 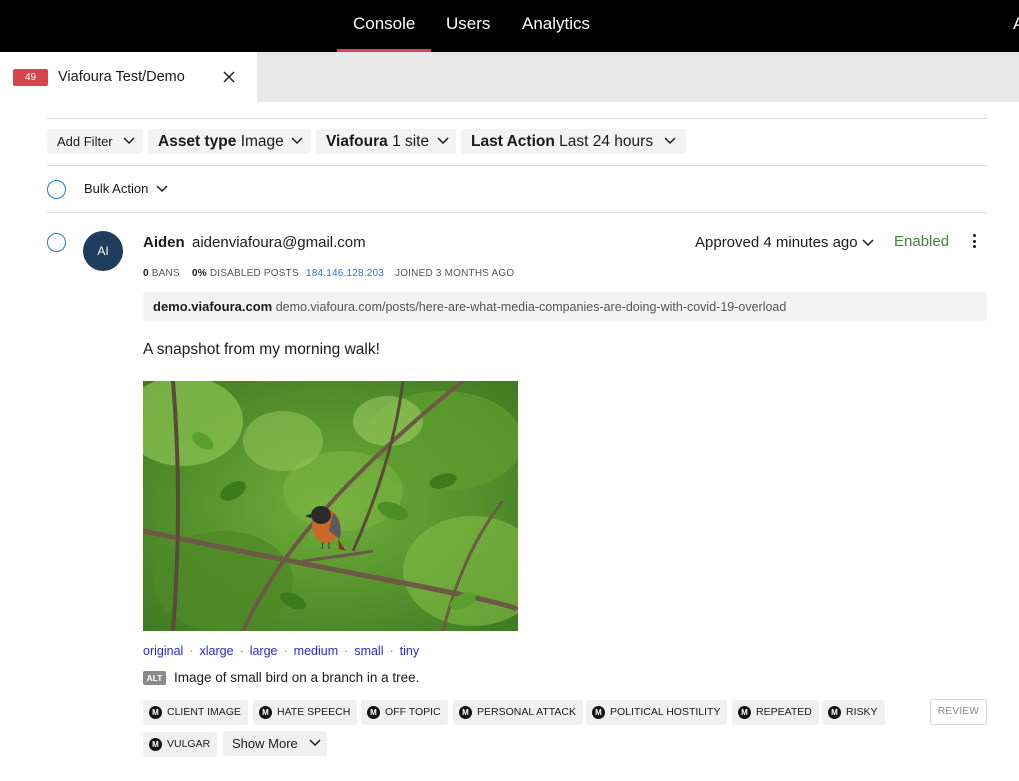 I want to click on viafoura-site-filter: Viafoura 1 site, so click(x=386, y=141).